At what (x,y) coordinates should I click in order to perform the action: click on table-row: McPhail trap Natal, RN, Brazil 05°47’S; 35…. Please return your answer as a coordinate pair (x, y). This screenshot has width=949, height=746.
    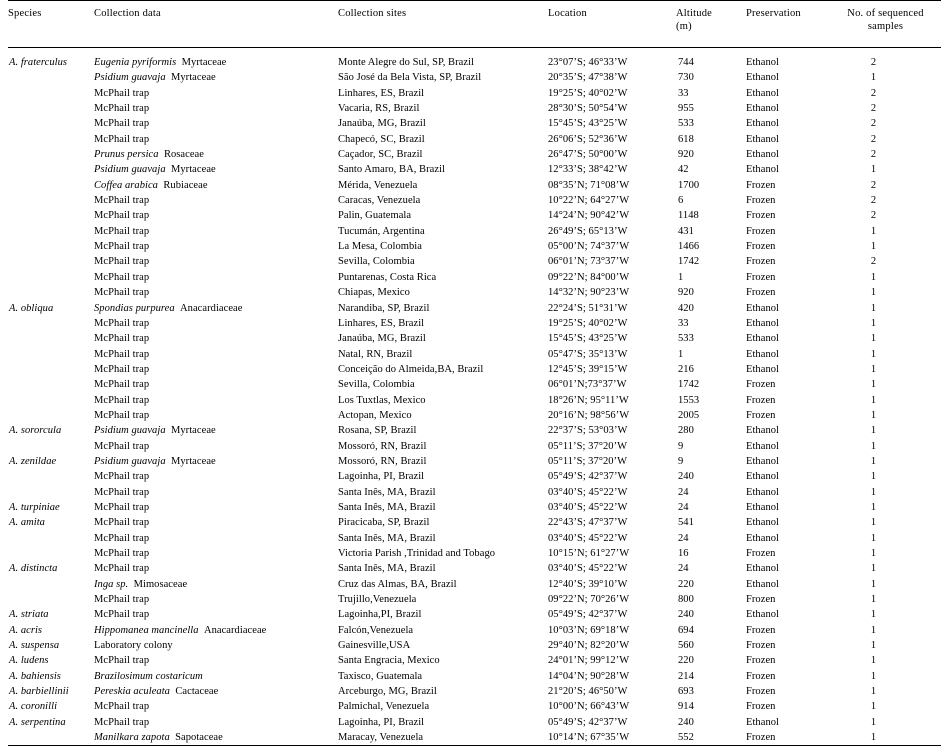
    Looking at the image, I should click on (474, 354).